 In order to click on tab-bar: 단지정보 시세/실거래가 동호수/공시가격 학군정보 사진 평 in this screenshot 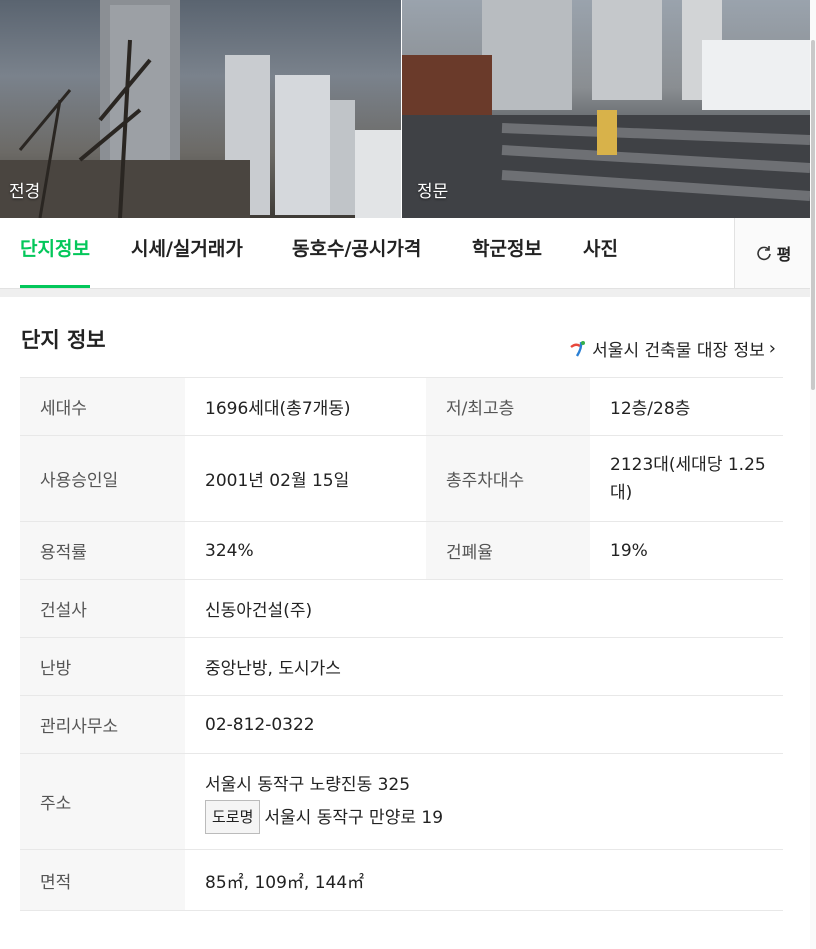, I will do `click(405, 253)`.